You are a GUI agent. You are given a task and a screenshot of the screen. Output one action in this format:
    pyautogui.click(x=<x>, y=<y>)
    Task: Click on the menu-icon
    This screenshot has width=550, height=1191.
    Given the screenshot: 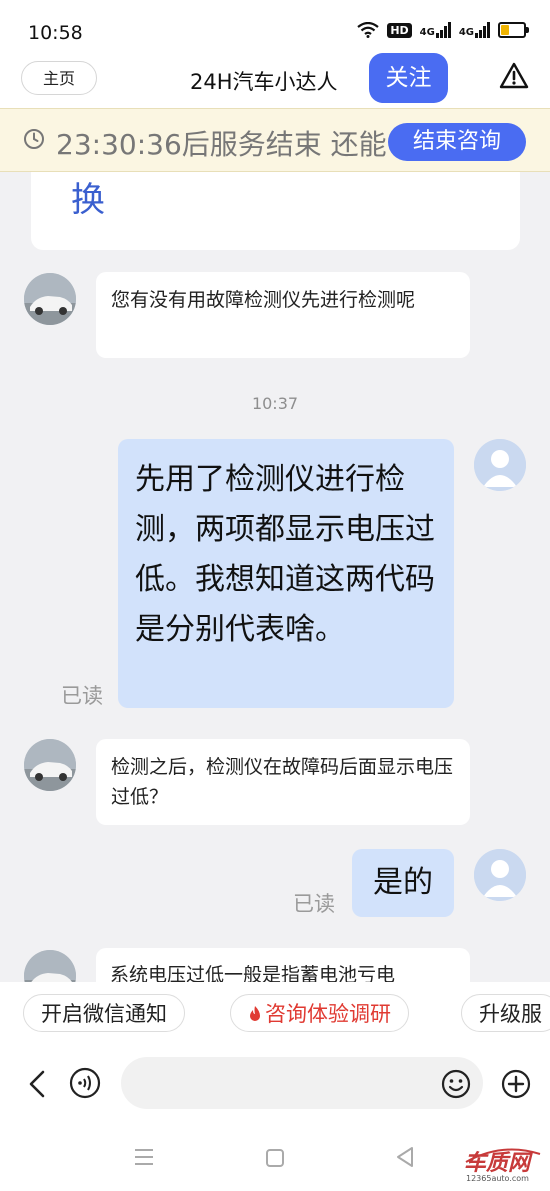 What is the action you would take?
    pyautogui.click(x=144, y=1157)
    